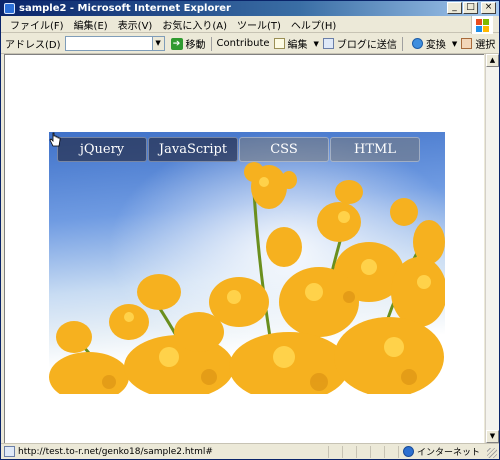  I want to click on translate-globe-icon, so click(417, 43).